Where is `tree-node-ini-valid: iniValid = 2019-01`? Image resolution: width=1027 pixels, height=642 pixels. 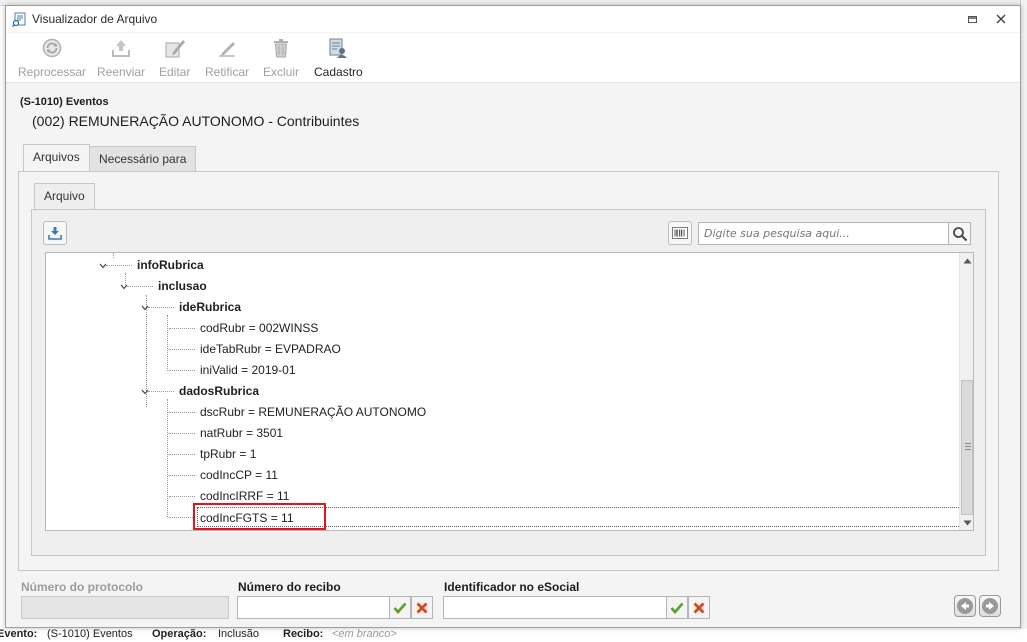 tree-node-ini-valid: iniValid = 2019-01 is located at coordinates (248, 370).